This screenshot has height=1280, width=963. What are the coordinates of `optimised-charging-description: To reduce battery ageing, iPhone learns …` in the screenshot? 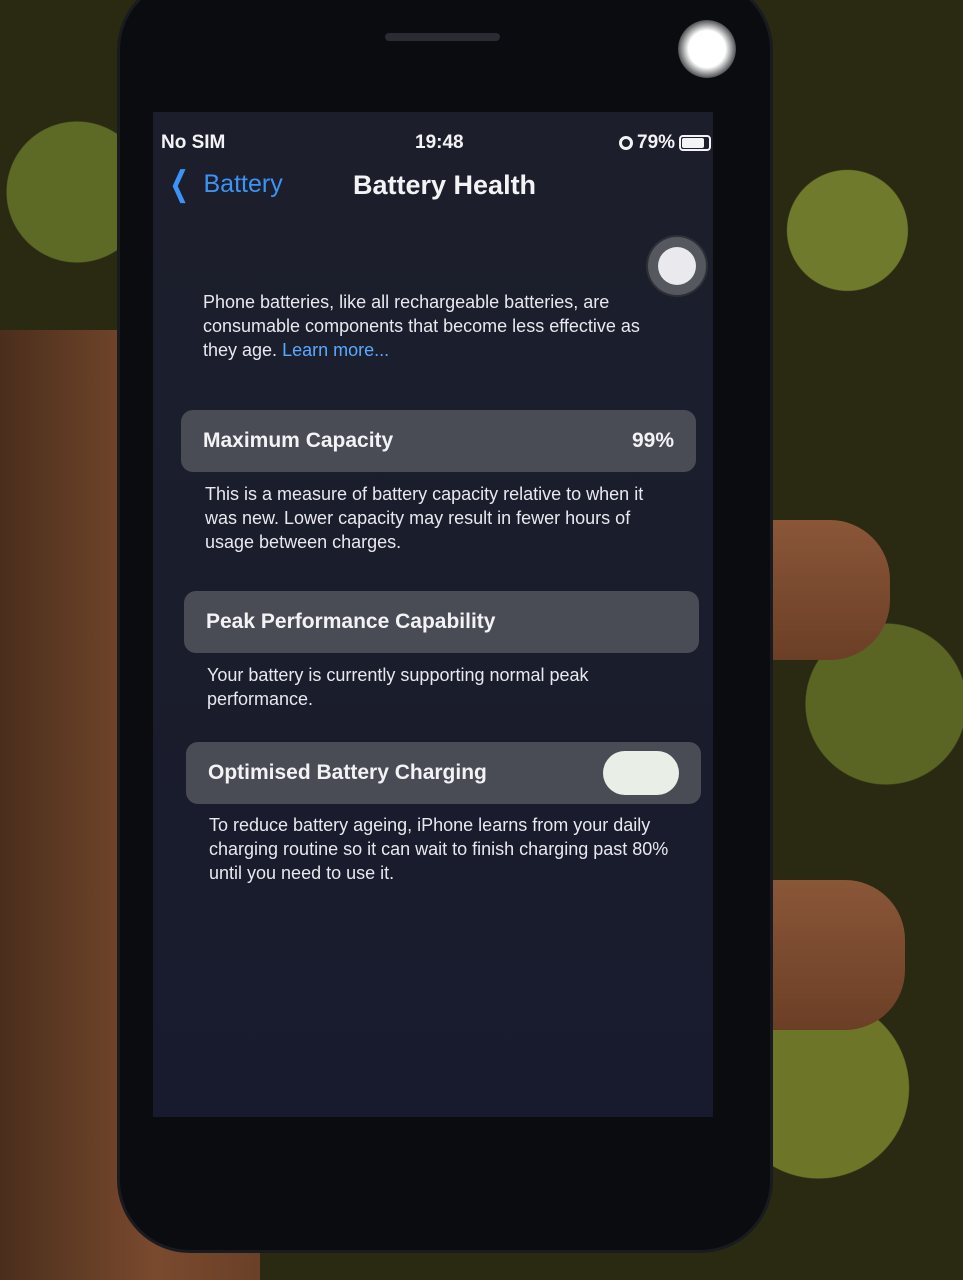 It's located at (439, 849).